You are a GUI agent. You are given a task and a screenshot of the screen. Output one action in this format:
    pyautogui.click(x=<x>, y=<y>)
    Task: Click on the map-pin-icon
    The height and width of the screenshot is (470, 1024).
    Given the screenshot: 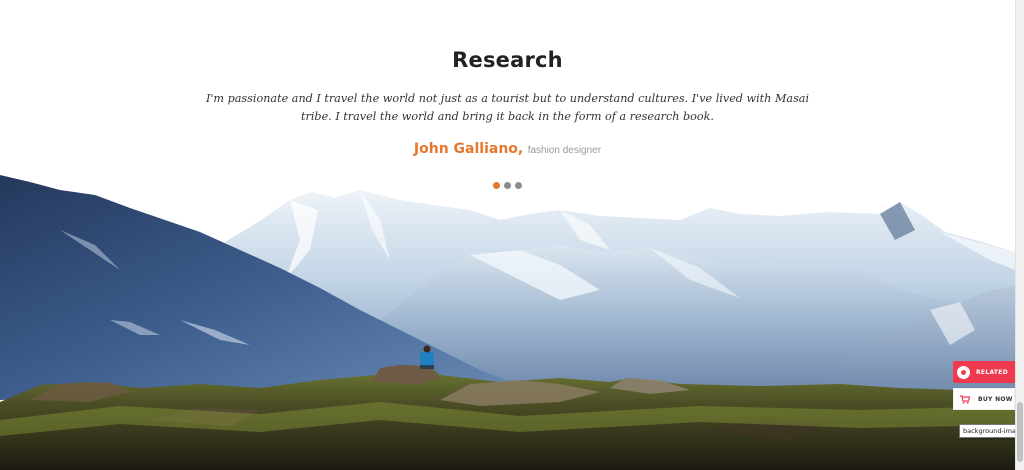 What is the action you would take?
    pyautogui.click(x=963, y=372)
    